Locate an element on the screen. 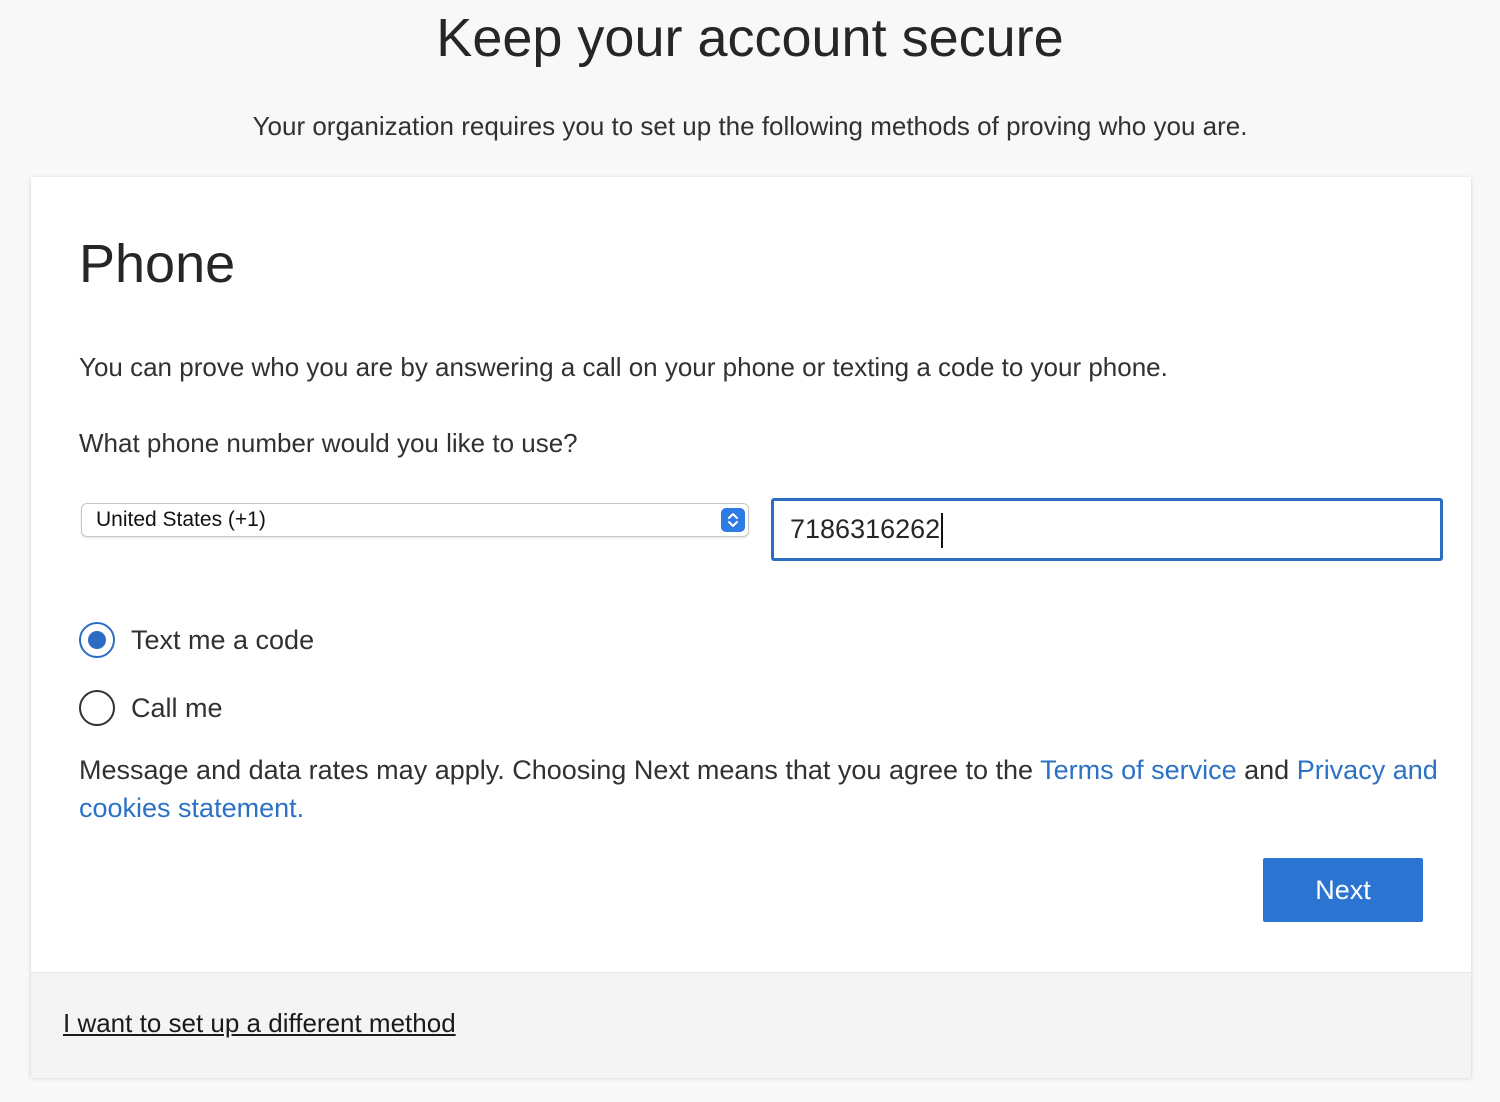  radio-selected-icon is located at coordinates (97, 640).